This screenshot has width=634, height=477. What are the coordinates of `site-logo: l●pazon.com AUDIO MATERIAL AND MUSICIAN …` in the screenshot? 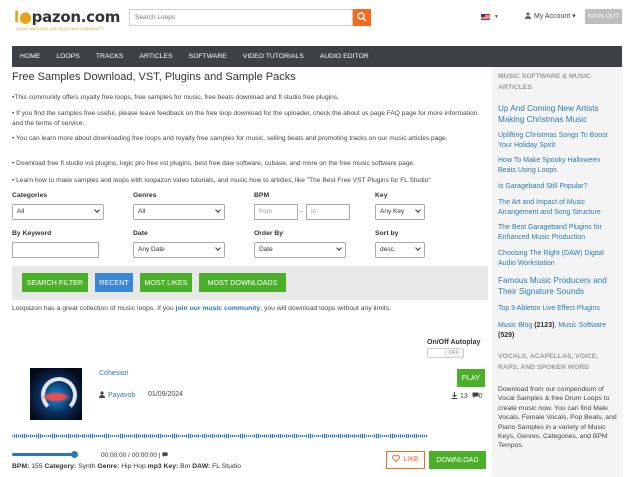 It's located at (67, 21).